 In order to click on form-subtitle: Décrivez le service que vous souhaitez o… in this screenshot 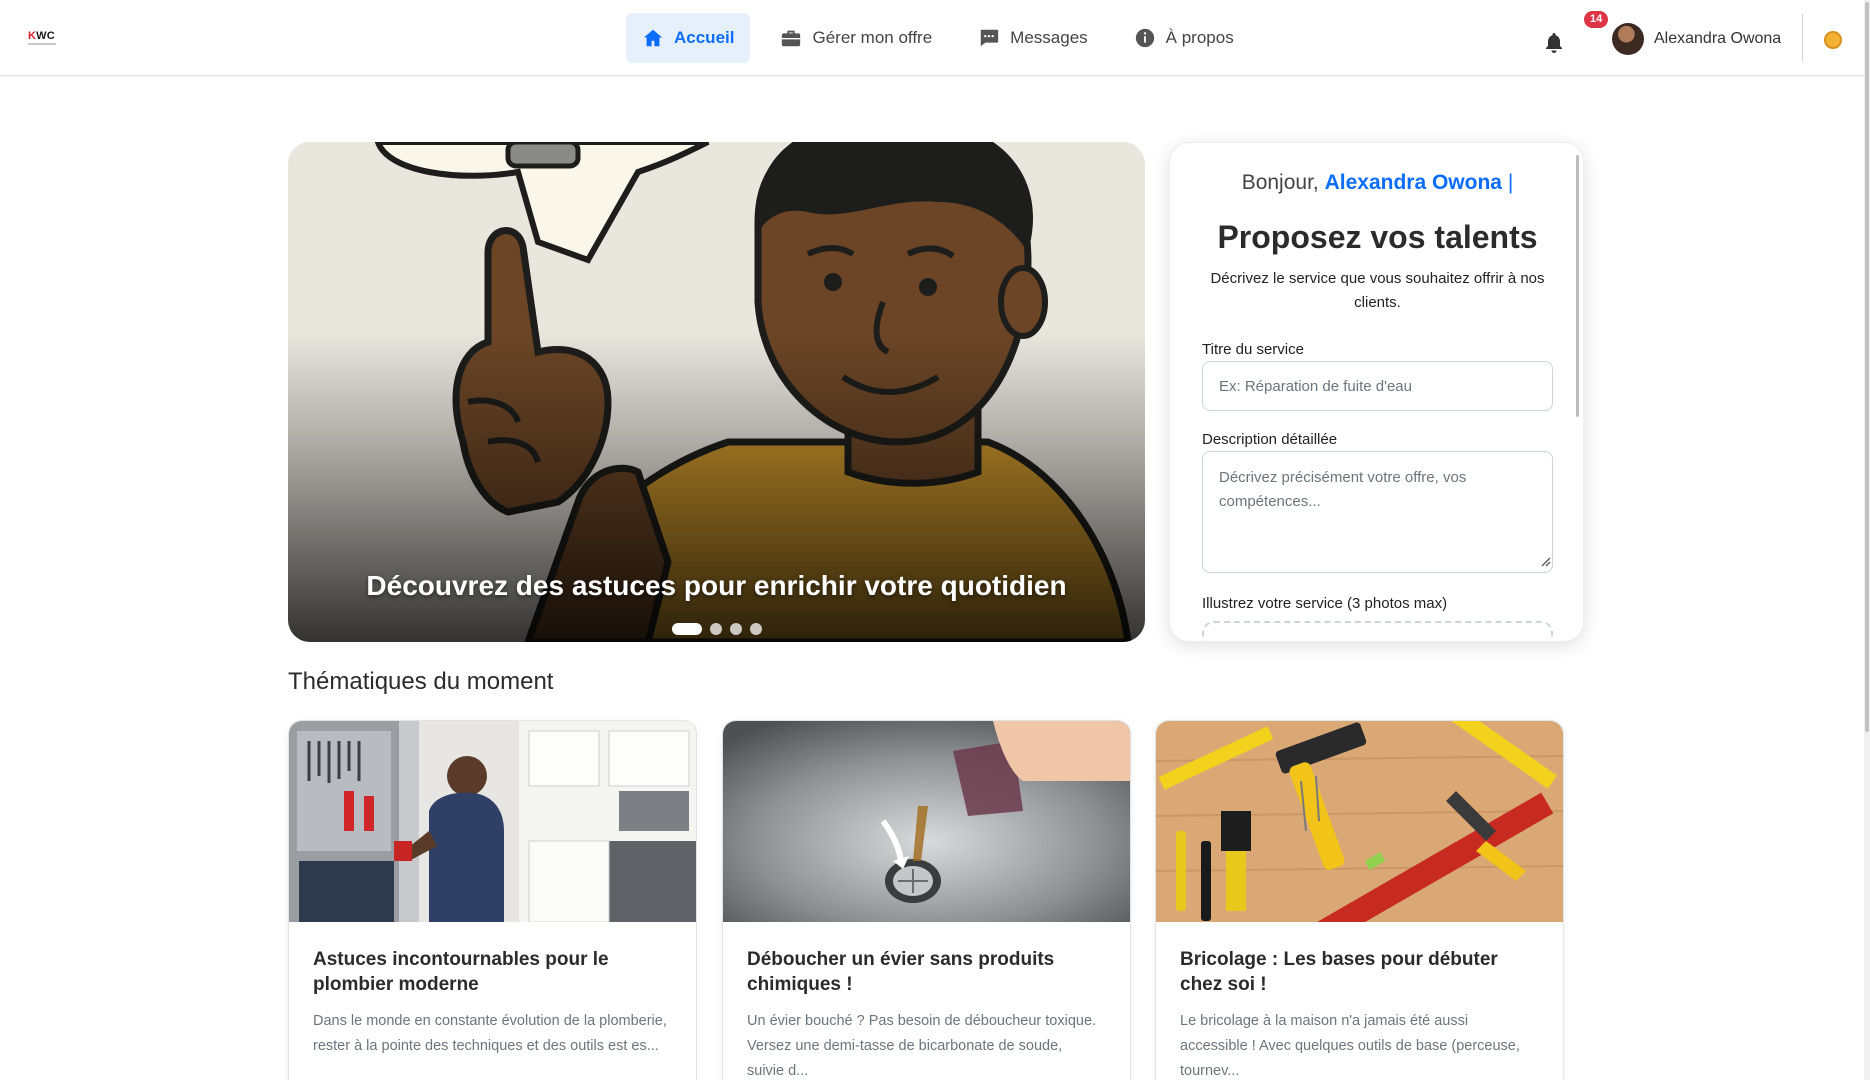, I will do `click(1377, 290)`.